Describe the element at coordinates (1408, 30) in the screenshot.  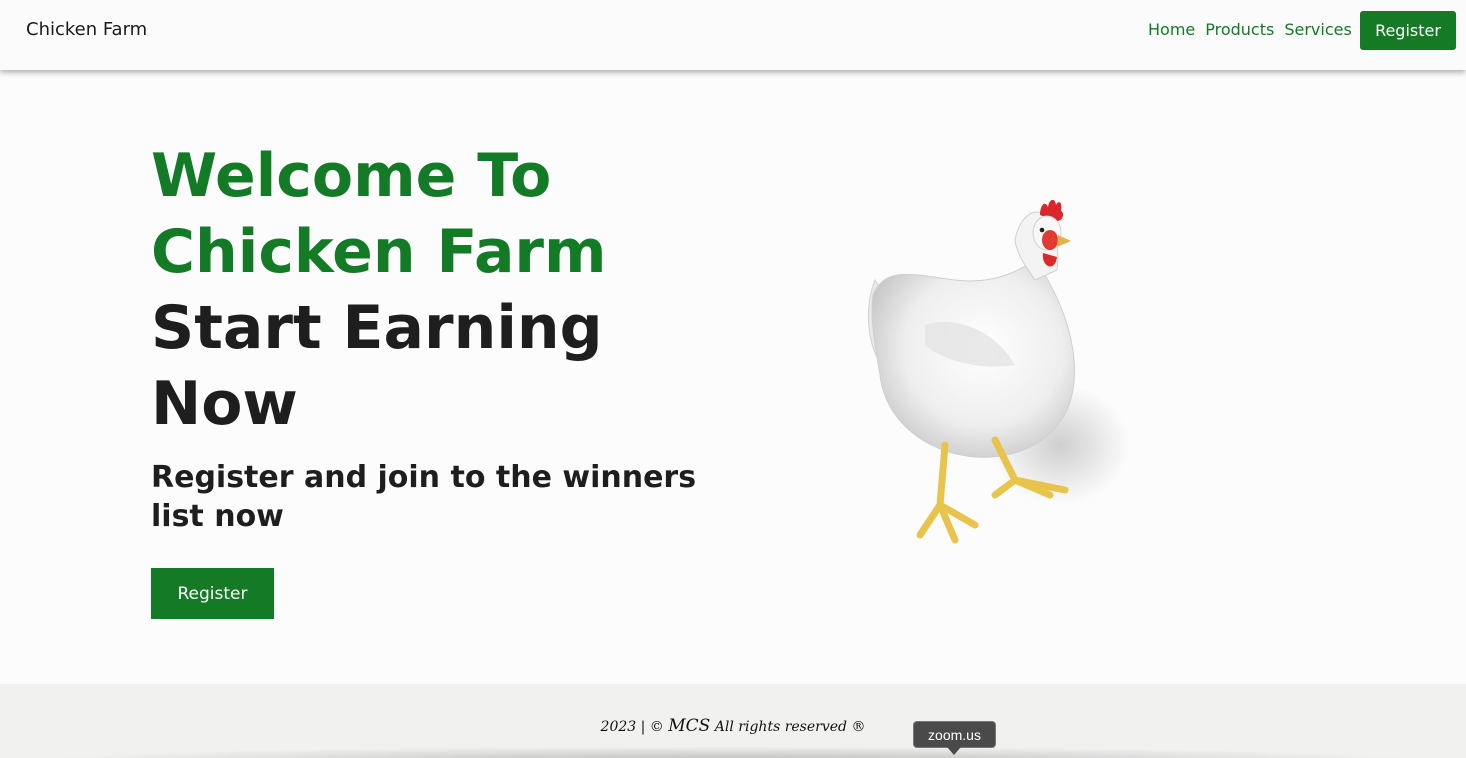
I see `nav-register-button: Register` at that location.